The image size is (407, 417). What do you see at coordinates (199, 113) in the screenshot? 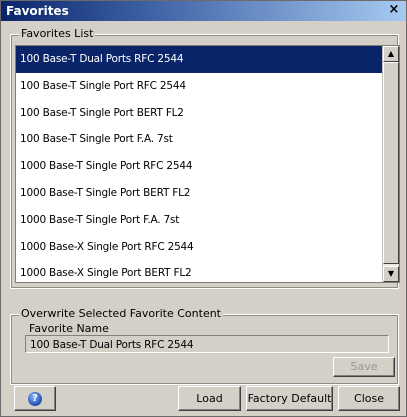
I see `list-item: 100 Base-T Single Port BERT FL2` at bounding box center [199, 113].